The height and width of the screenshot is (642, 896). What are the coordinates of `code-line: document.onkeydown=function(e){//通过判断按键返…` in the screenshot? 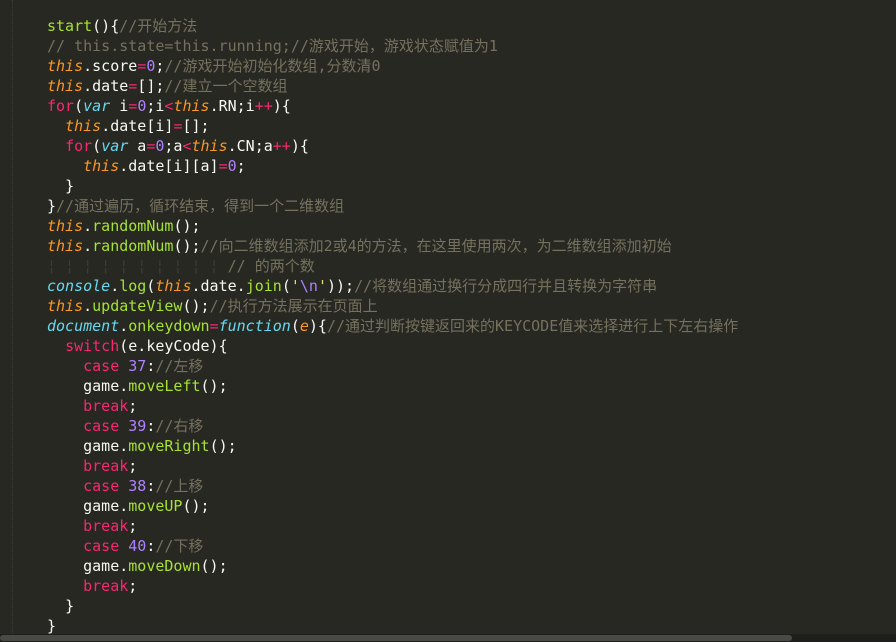 It's located at (392, 326).